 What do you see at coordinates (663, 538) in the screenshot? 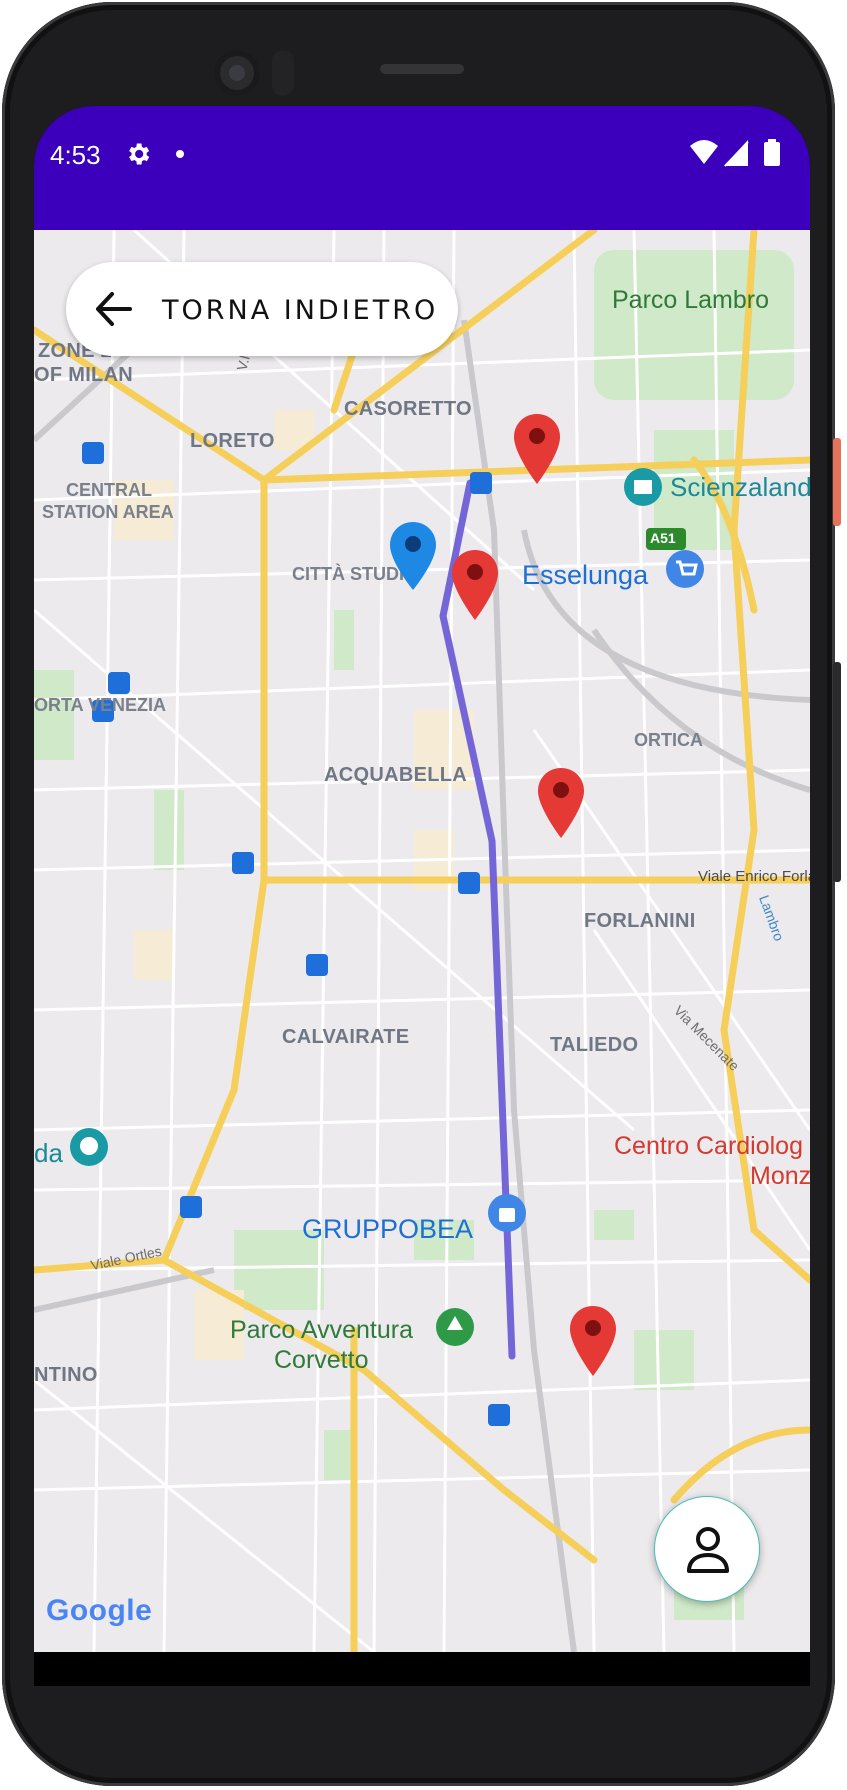
I see `label-a51: A51` at bounding box center [663, 538].